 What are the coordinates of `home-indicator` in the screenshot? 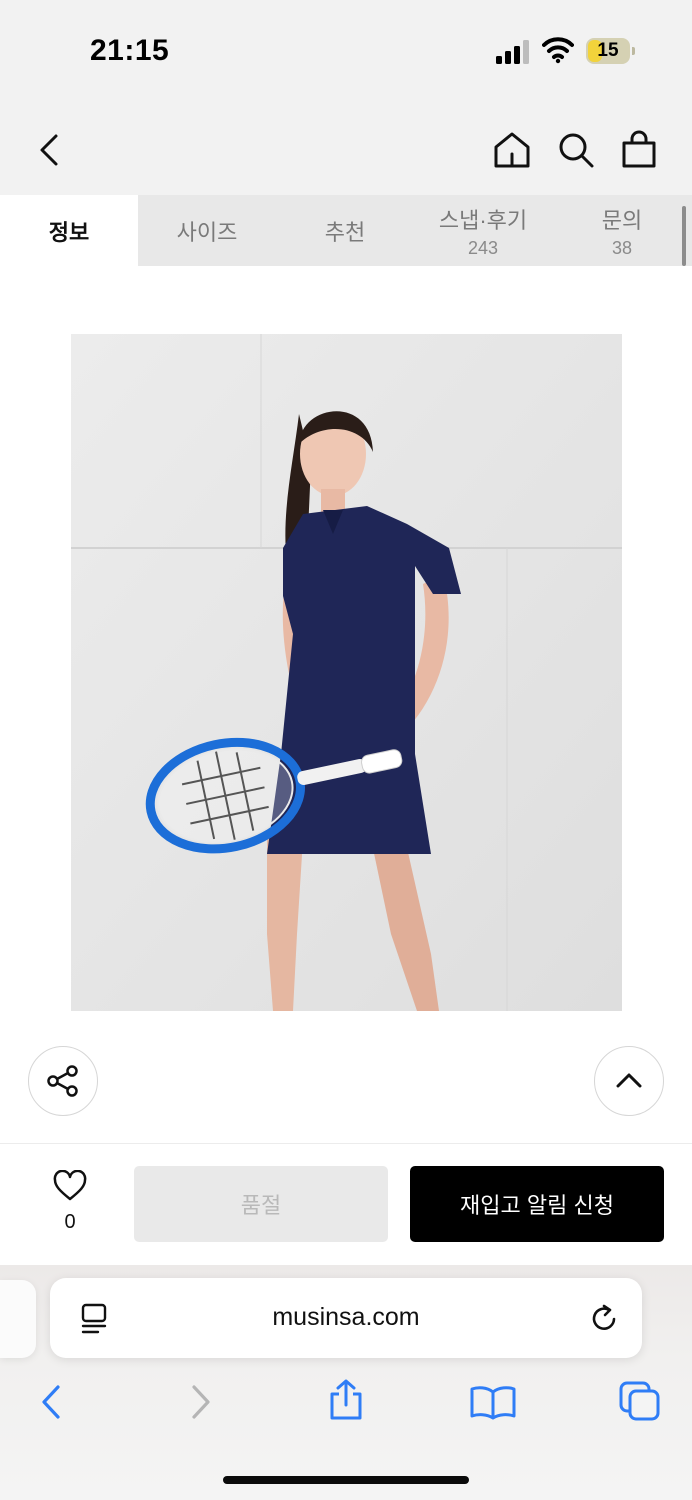 It's located at (346, 1480).